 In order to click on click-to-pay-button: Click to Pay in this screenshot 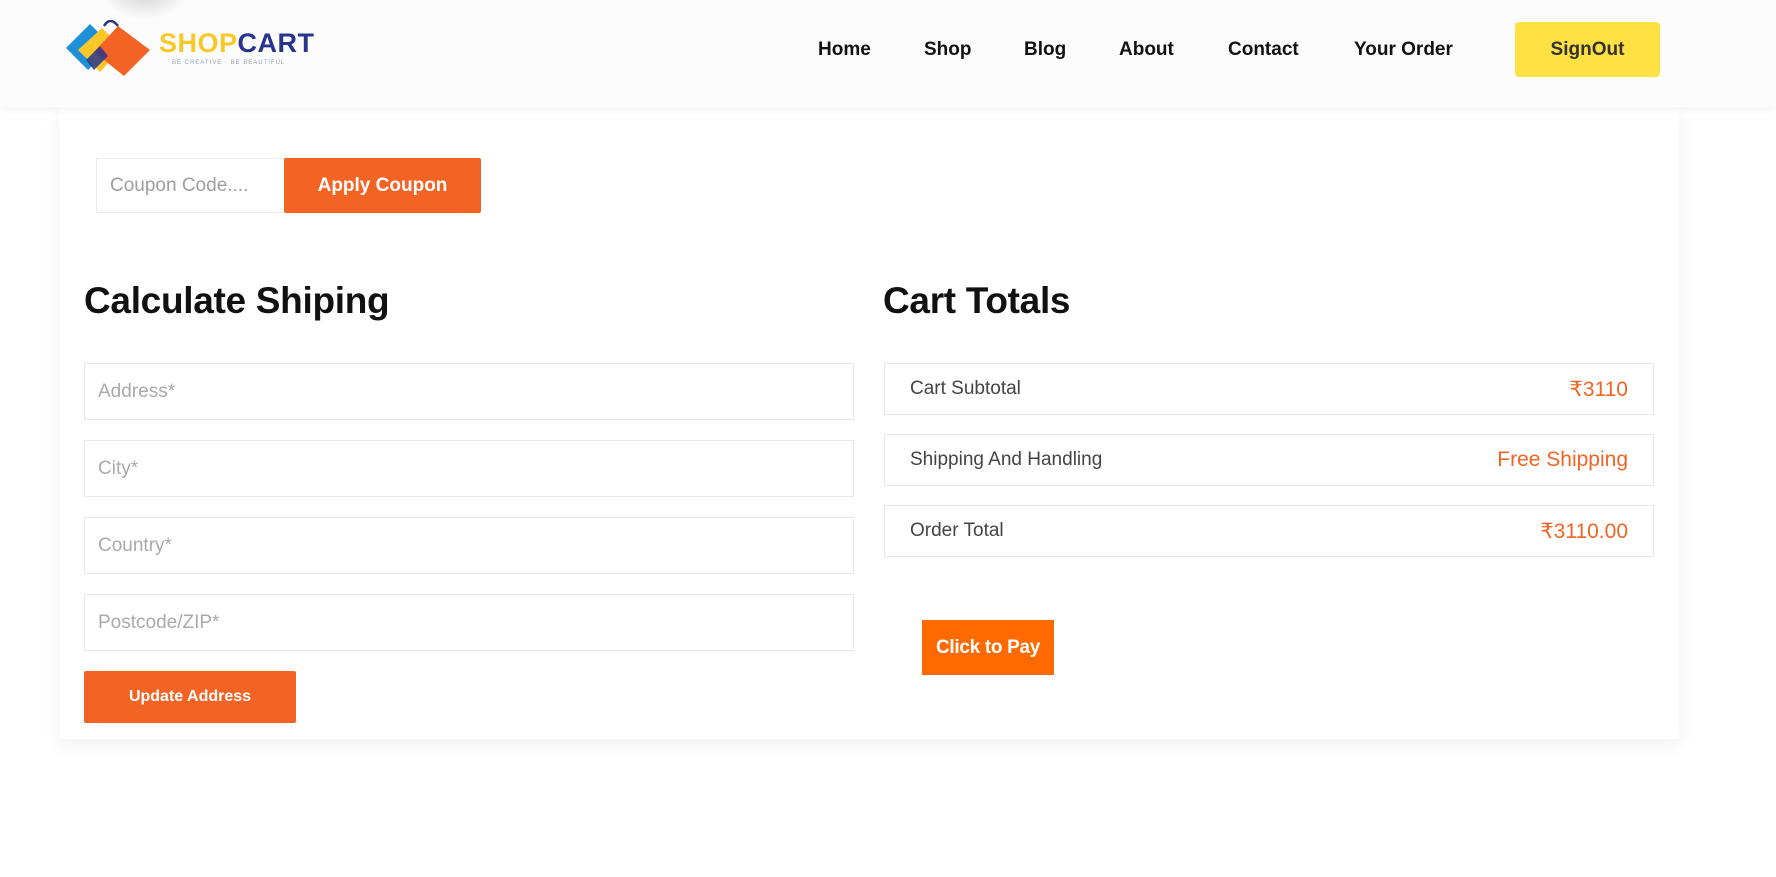, I will do `click(988, 647)`.